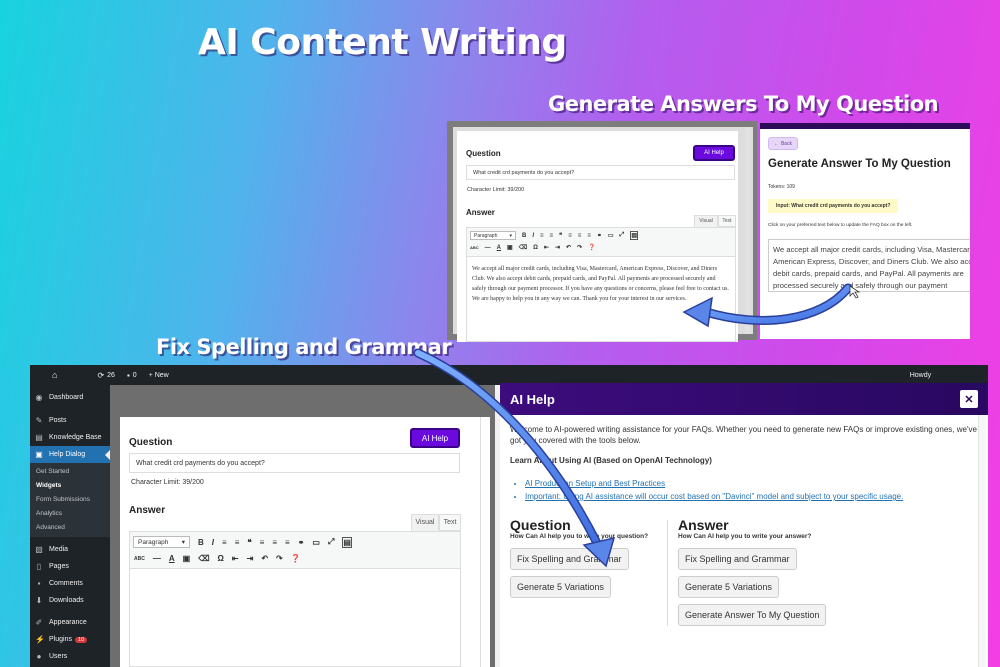  What do you see at coordinates (128, 375) in the screenshot?
I see `comment-icon: ▪` at bounding box center [128, 375].